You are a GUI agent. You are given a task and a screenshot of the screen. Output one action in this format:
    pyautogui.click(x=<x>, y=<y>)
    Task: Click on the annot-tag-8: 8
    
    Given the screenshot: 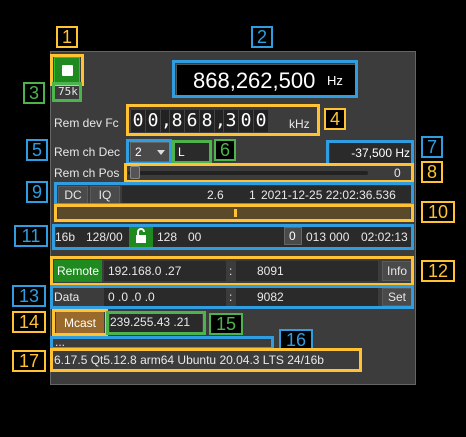 What is the action you would take?
    pyautogui.click(x=432, y=172)
    